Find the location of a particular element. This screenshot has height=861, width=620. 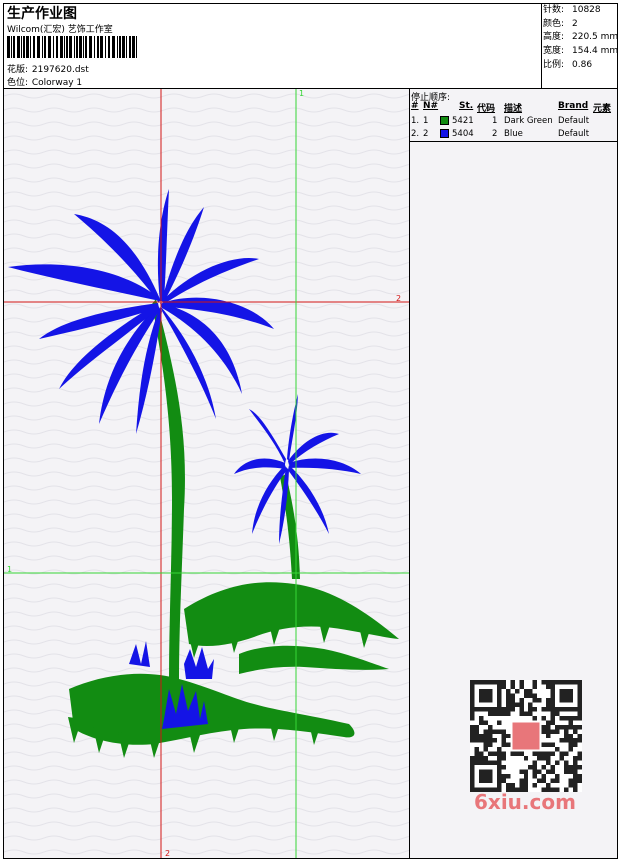

axis-label-right-red: 2 is located at coordinates (399, 298).